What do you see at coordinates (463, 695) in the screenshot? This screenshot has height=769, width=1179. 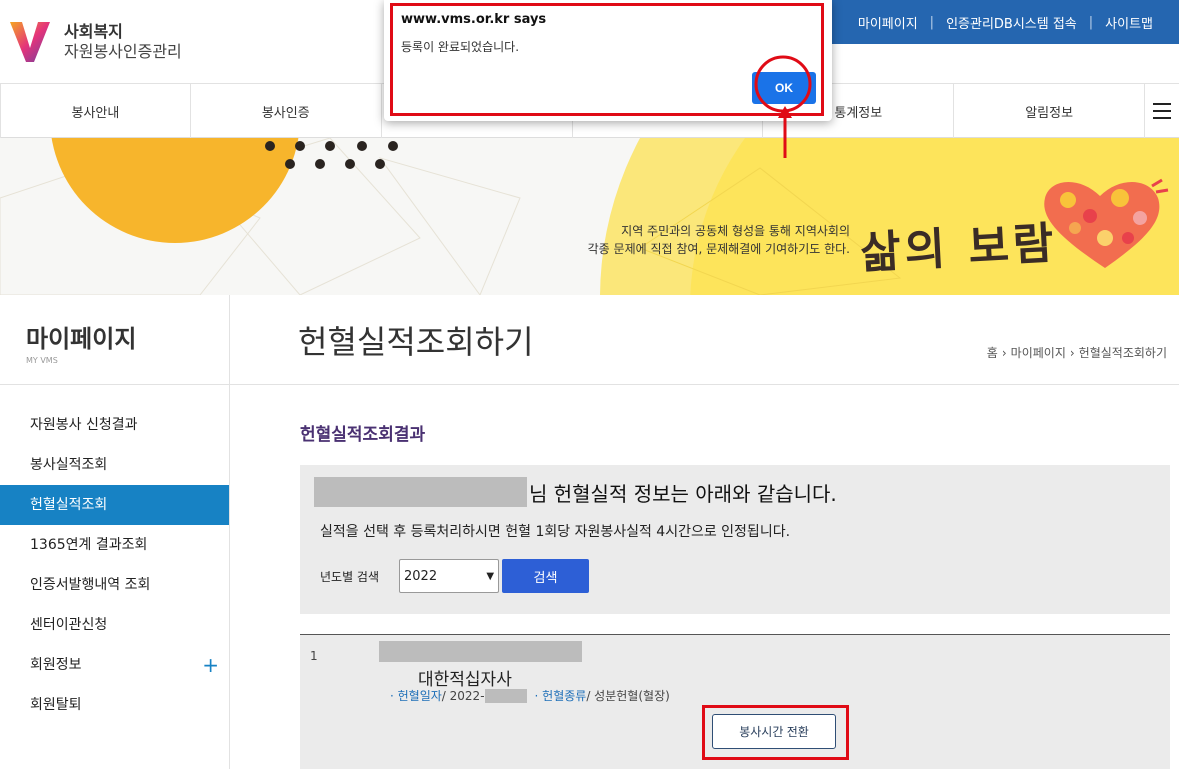 I see `donation-date-value: / 2022-` at bounding box center [463, 695].